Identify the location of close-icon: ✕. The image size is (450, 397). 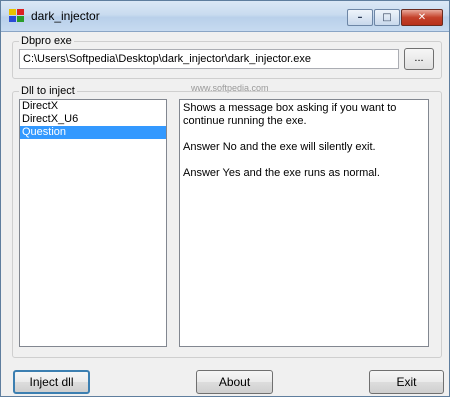
(422, 17).